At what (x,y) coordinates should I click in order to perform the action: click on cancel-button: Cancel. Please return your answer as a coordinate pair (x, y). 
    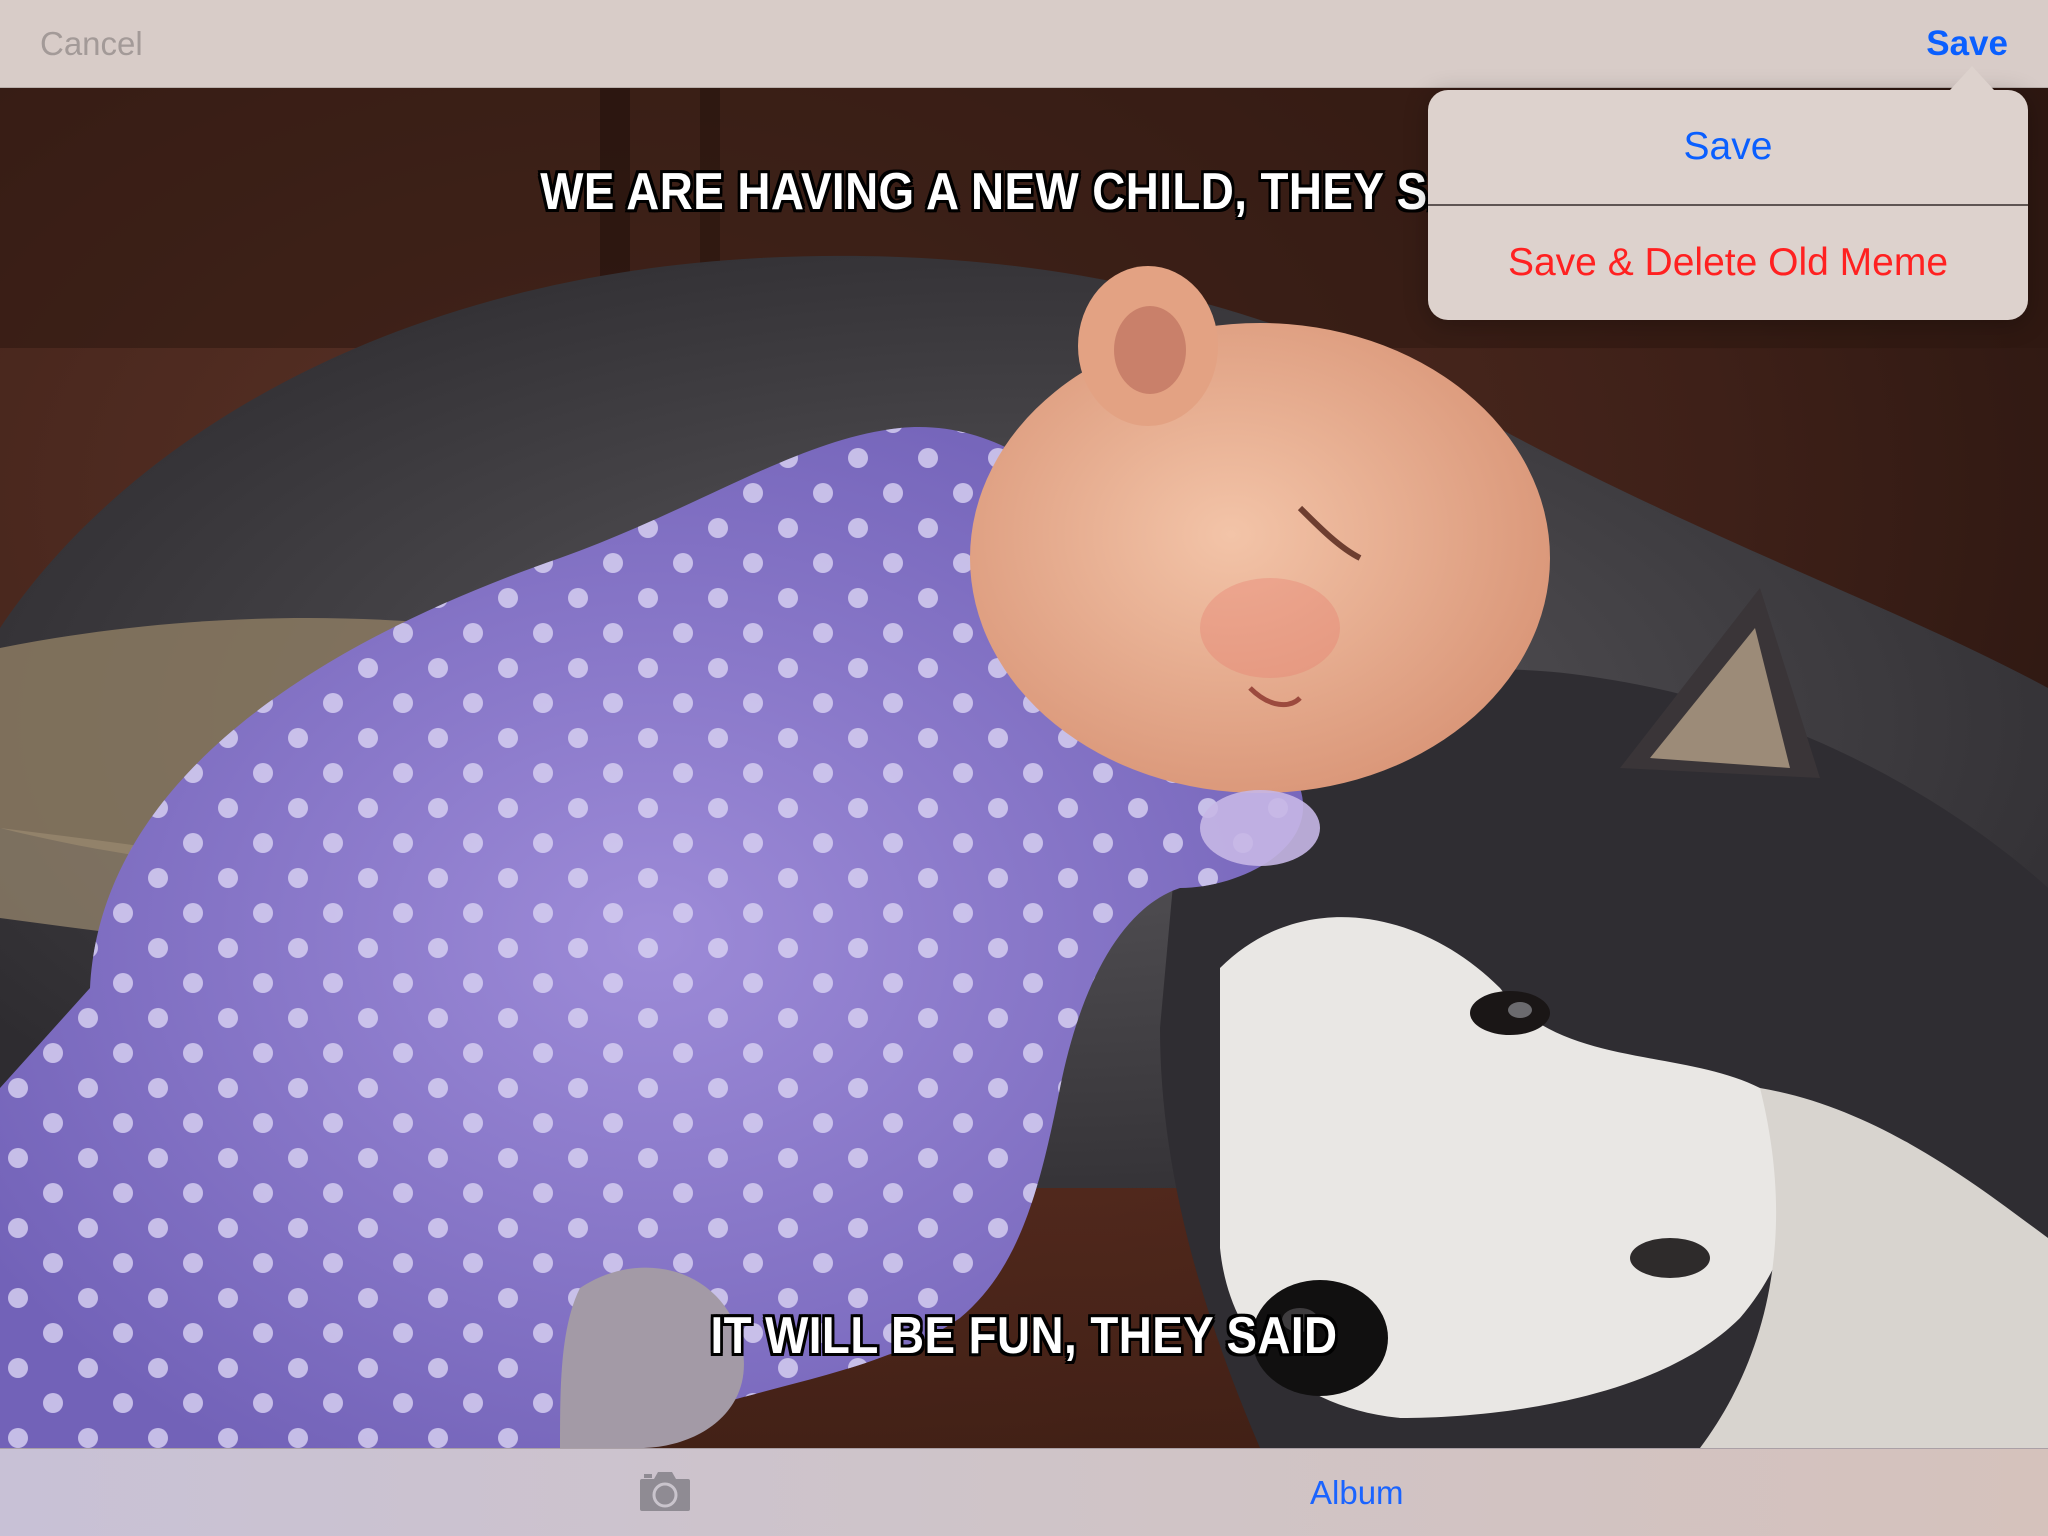
    Looking at the image, I should click on (91, 44).